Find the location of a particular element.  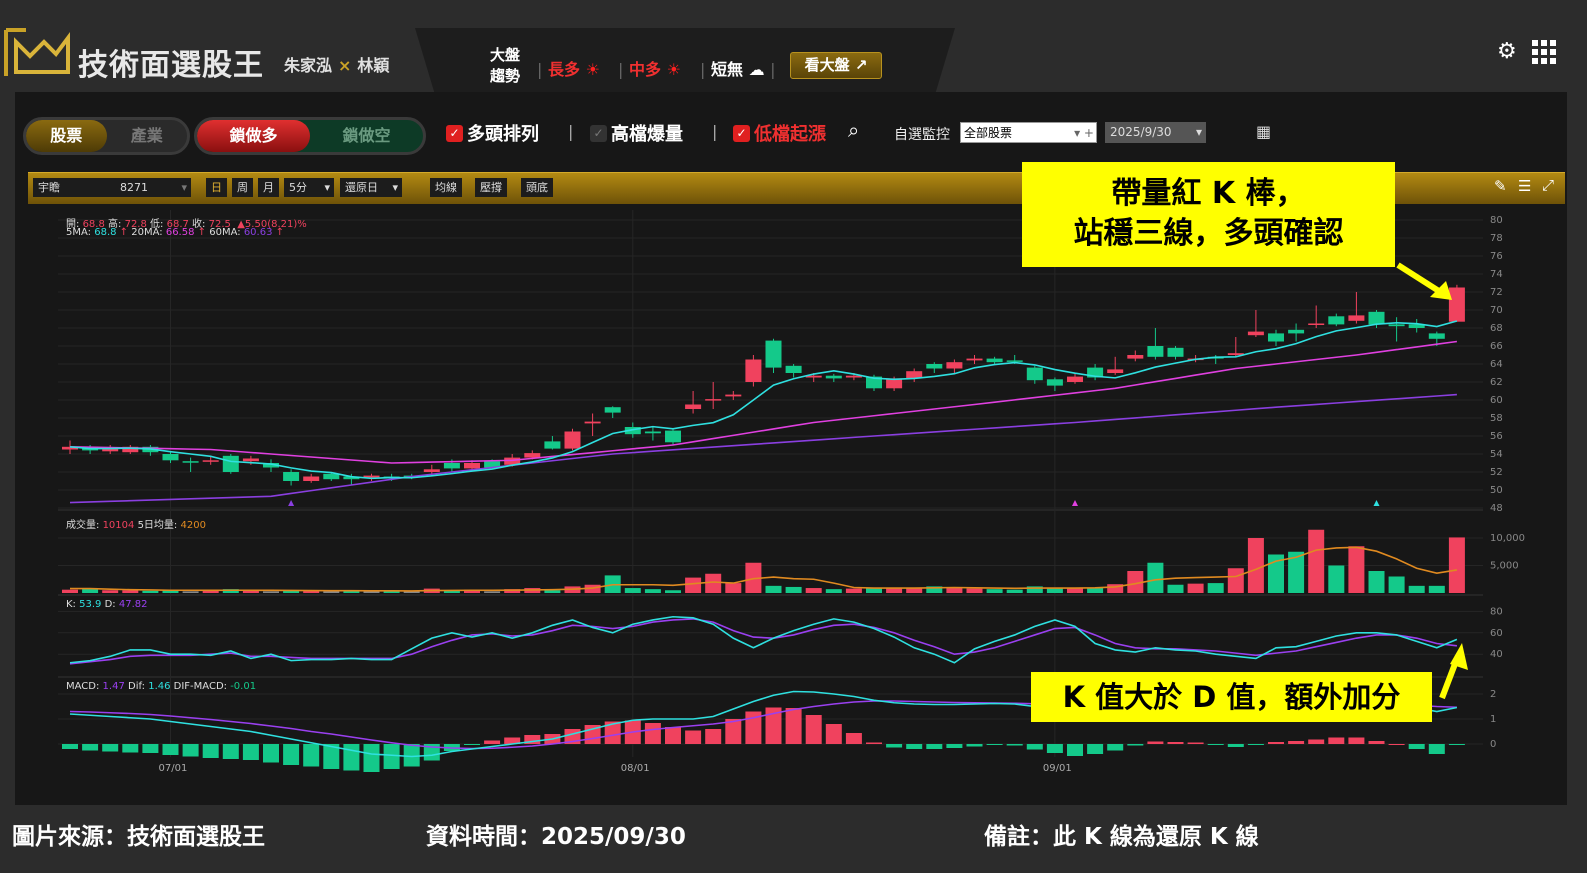

author-2: 林穎 is located at coordinates (373, 65).